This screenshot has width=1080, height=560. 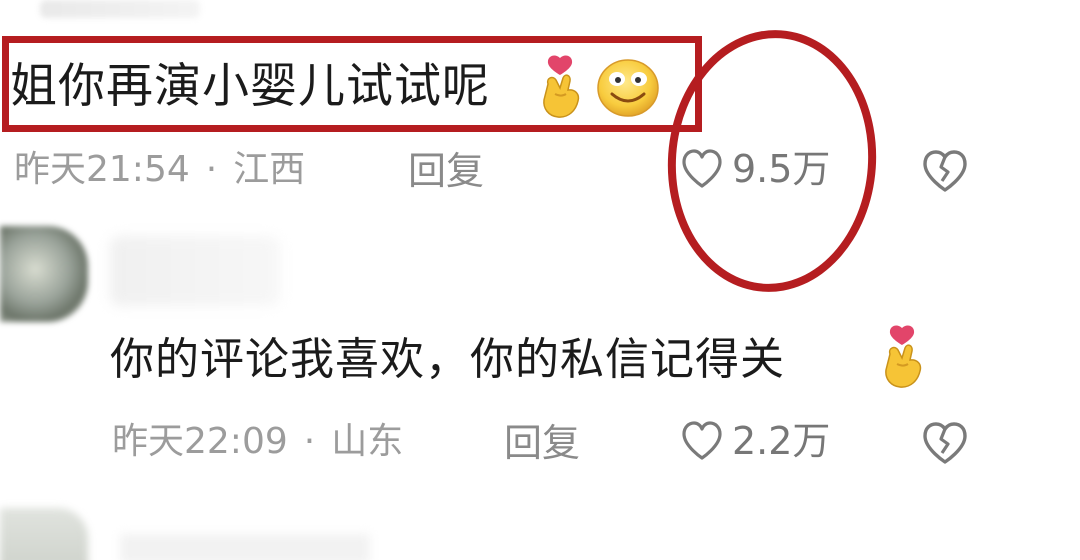 I want to click on comment-2-time: 昨天22:09, so click(x=200, y=441).